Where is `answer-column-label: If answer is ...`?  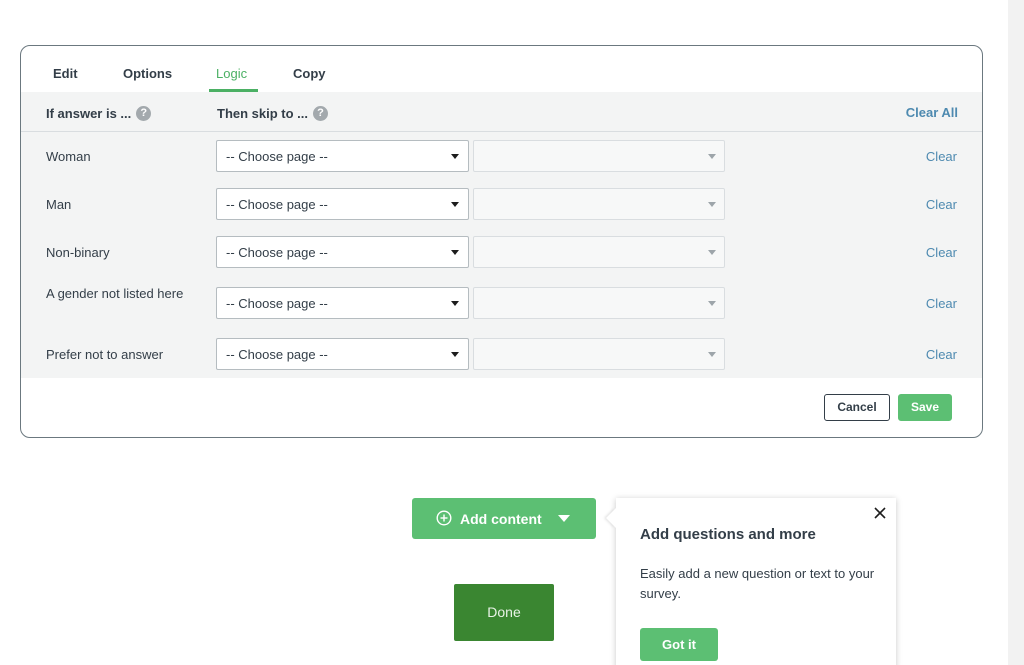
answer-column-label: If answer is ... is located at coordinates (89, 113).